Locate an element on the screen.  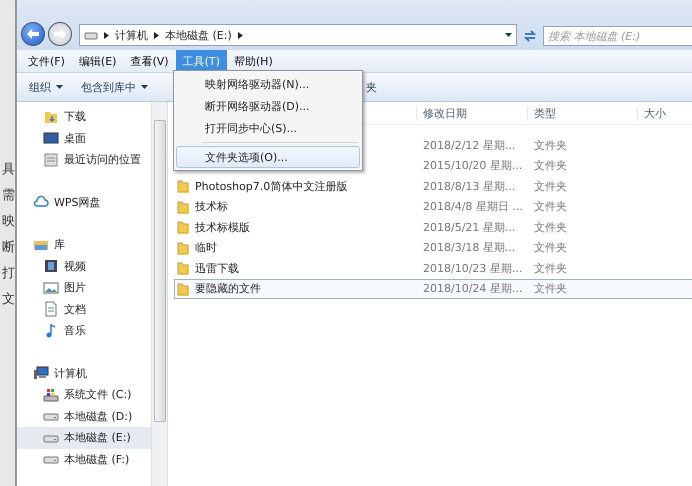
forward-arrow-icon is located at coordinates (60, 34).